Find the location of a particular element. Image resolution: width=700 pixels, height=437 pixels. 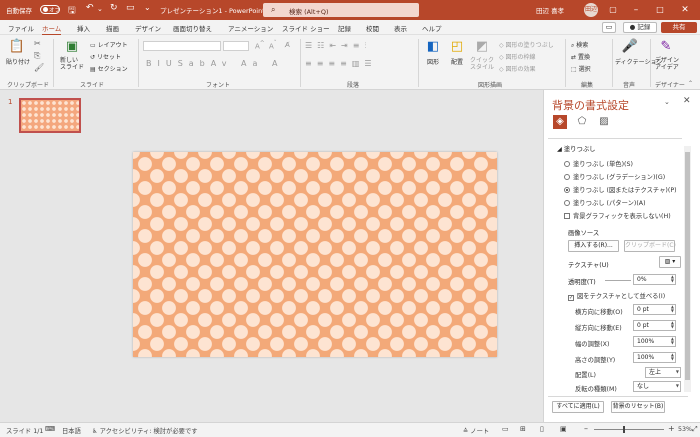

zoom-in-icon: + is located at coordinates (671, 428).